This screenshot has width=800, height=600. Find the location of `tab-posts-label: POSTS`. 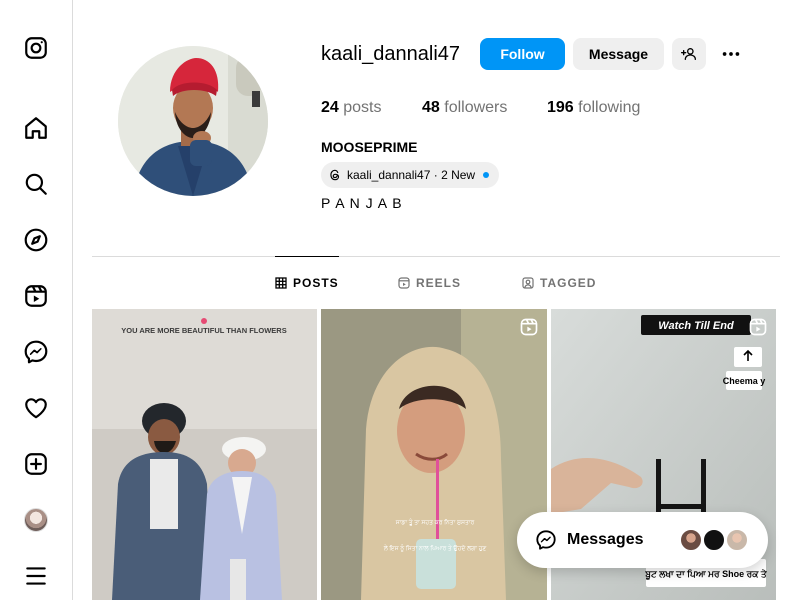

tab-posts-label: POSTS is located at coordinates (316, 283).